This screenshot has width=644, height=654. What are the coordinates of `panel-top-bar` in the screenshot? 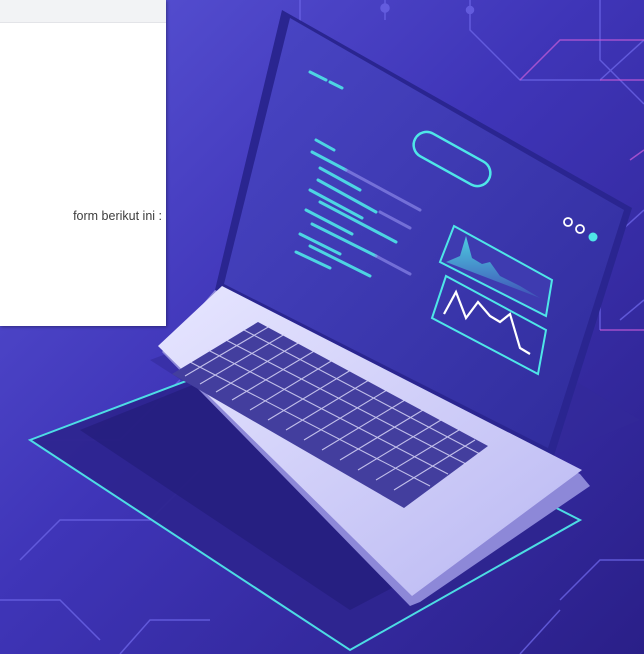 It's located at (83, 11).